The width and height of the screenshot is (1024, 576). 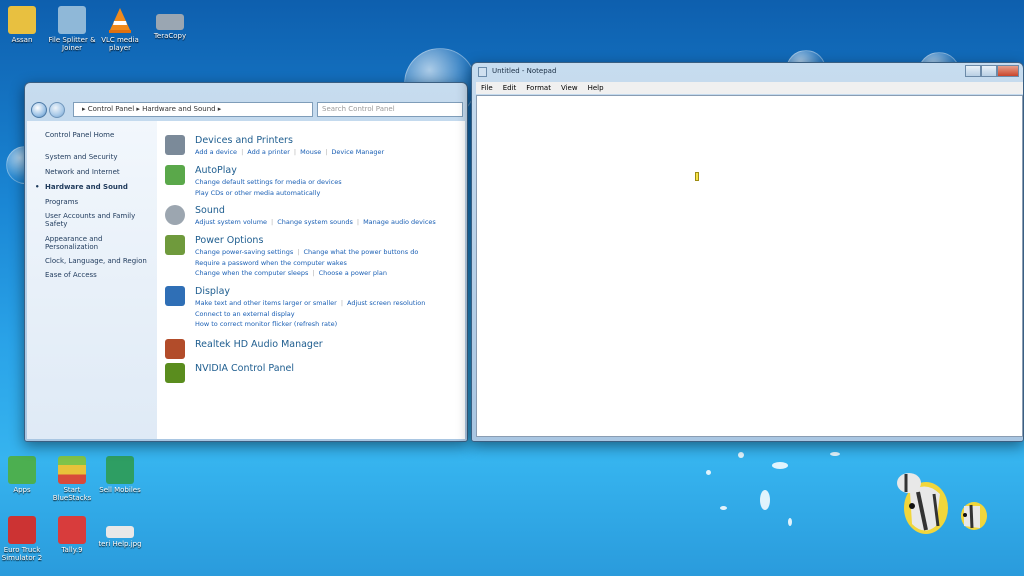 I want to click on search-input: Search Control Panel, so click(x=390, y=109).